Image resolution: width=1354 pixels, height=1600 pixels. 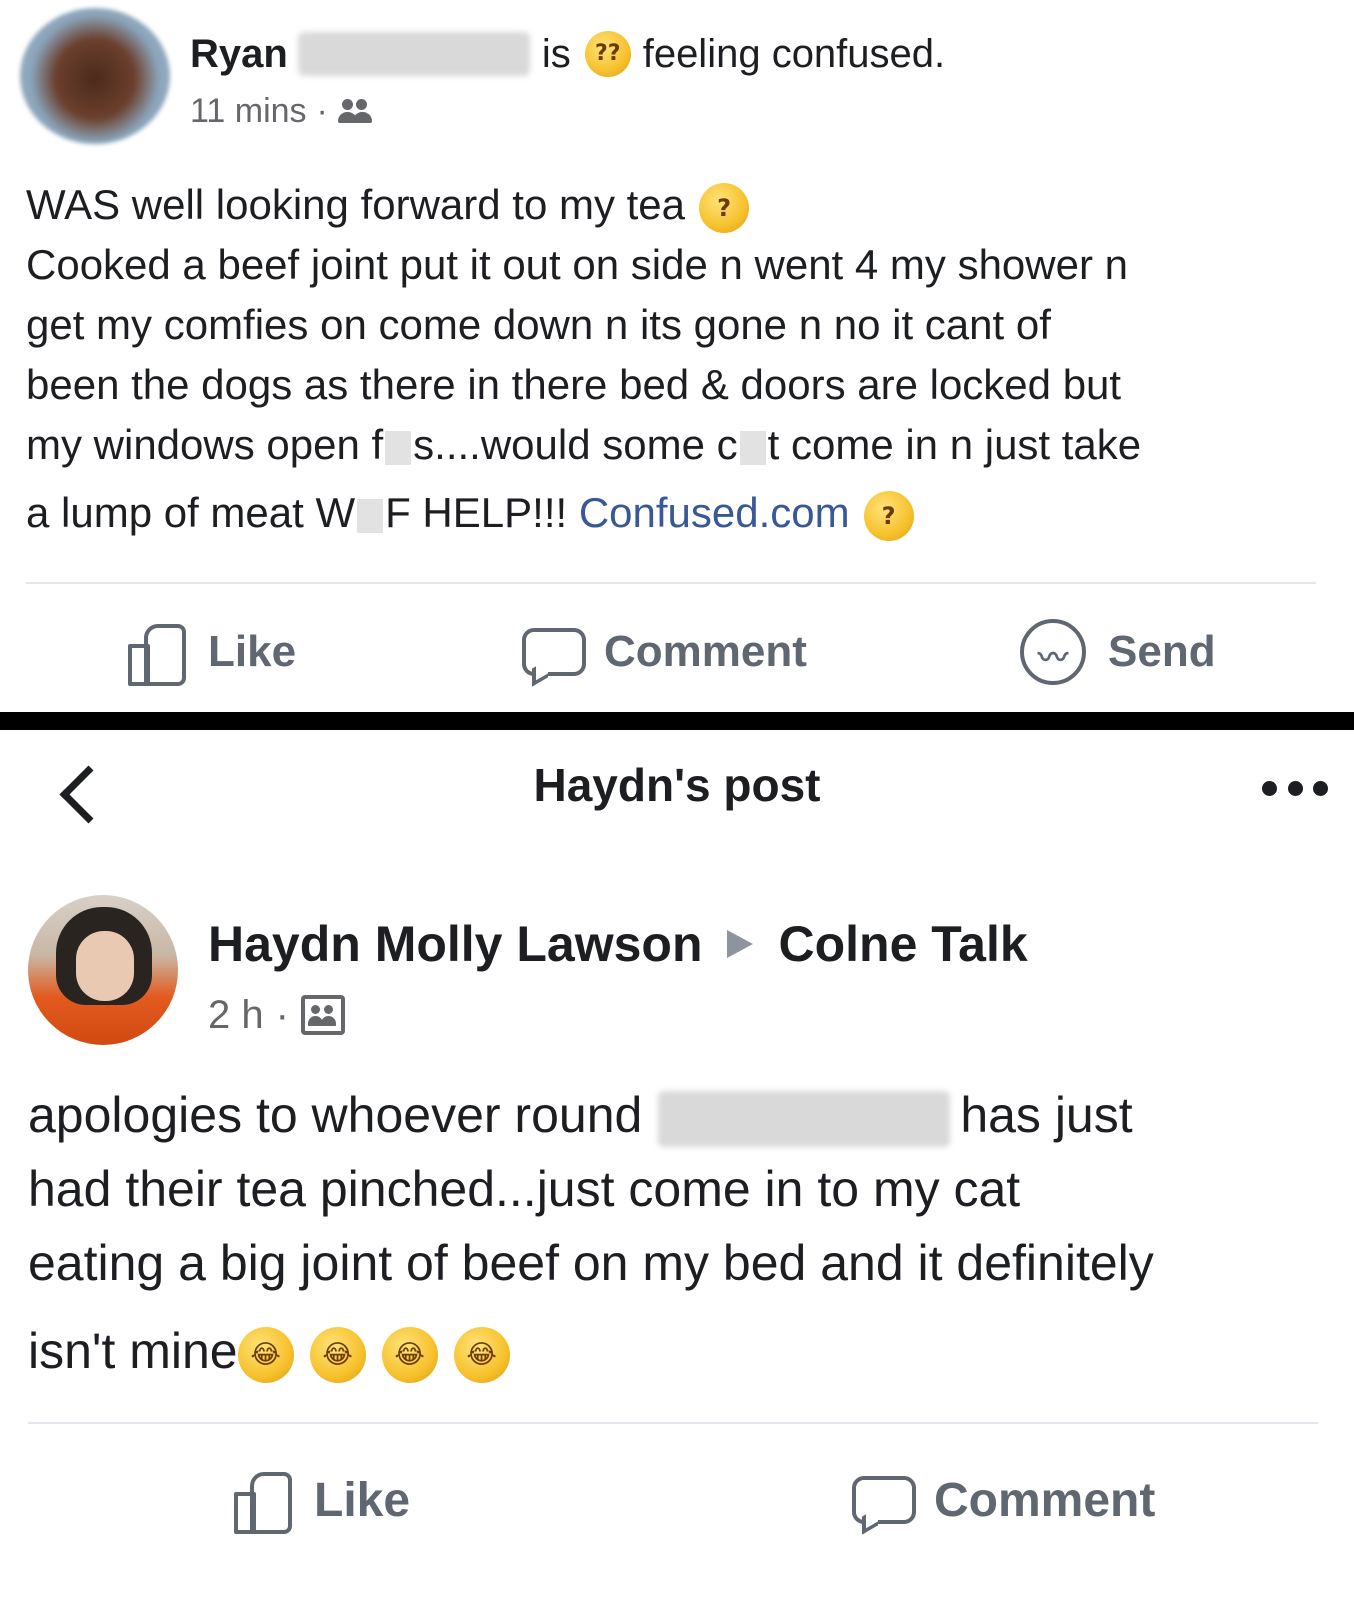 What do you see at coordinates (607, 54) in the screenshot?
I see `confused-emoji-icon: ??` at bounding box center [607, 54].